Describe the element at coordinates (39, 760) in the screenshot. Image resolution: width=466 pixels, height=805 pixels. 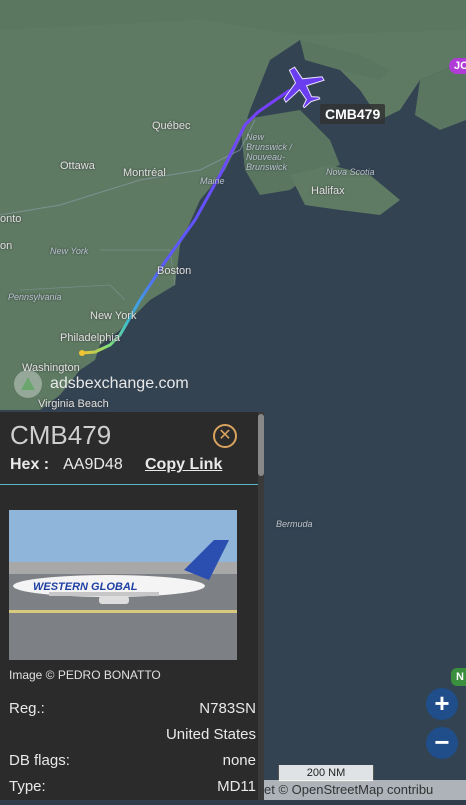
I see `db-flags-label: DB flags:` at that location.